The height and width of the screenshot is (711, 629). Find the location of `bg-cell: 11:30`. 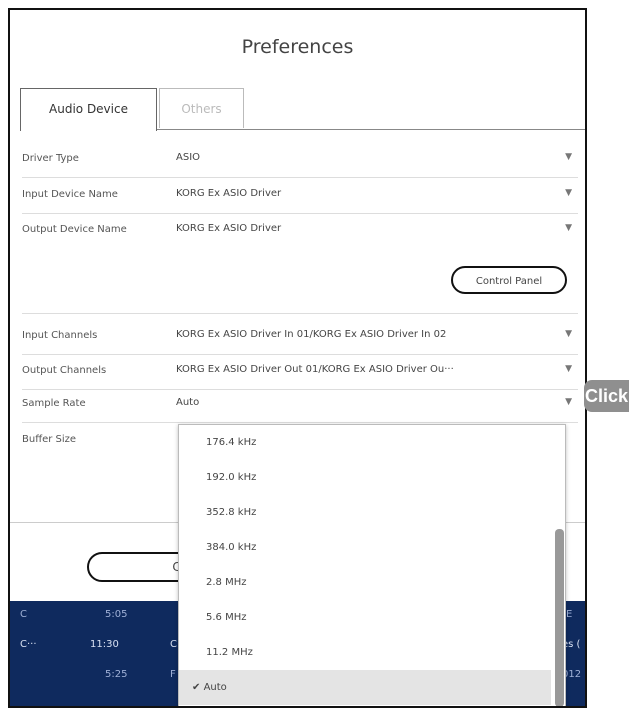

bg-cell: 11:30 is located at coordinates (104, 644).